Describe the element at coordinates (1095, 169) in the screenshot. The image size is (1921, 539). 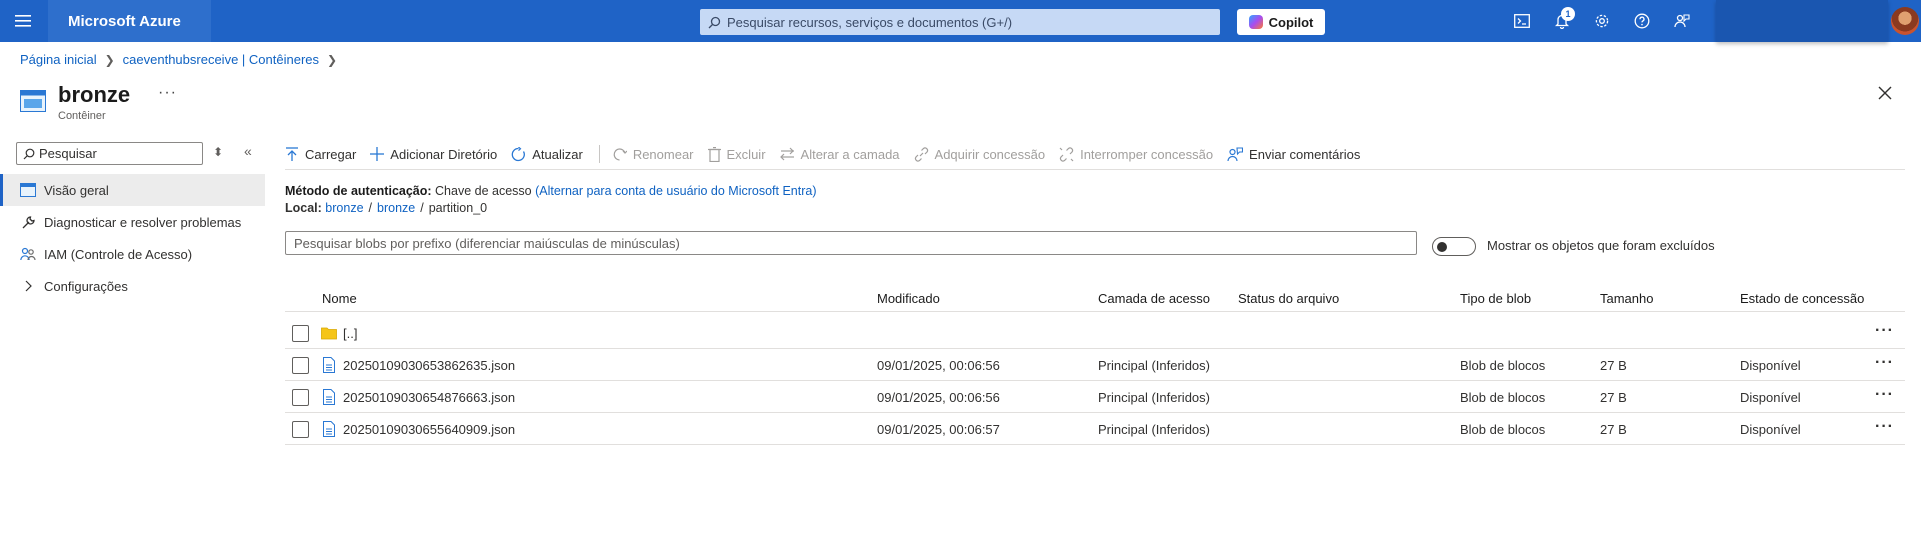
I see `toolbar-divider-line` at that location.